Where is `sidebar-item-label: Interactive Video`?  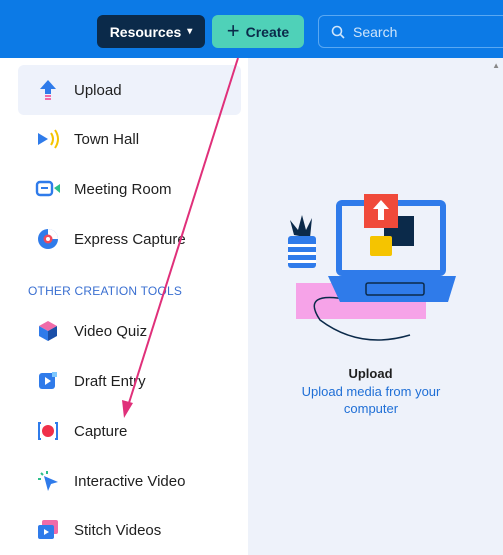
sidebar-item-label: Interactive Video is located at coordinates (130, 481).